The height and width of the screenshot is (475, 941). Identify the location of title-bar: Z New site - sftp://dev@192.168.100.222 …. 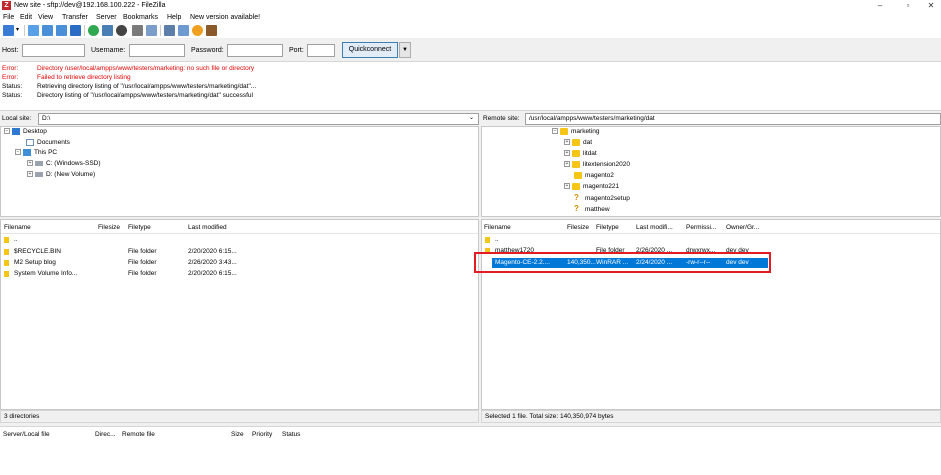
(470, 5).